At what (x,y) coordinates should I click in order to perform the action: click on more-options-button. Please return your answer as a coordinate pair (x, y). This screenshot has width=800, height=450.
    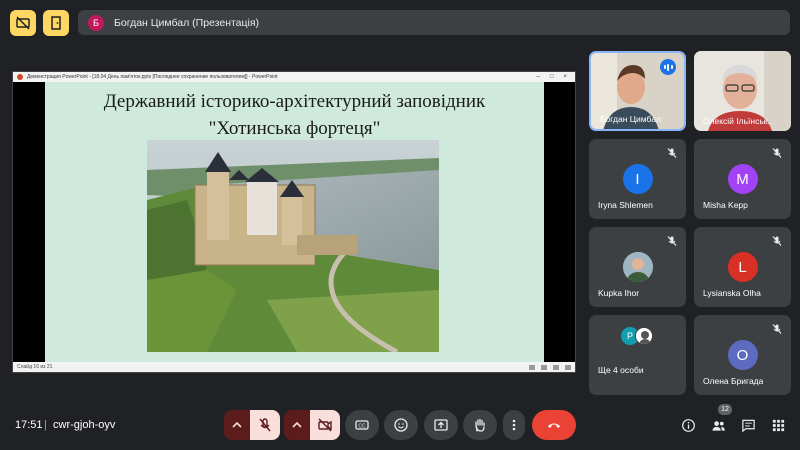
    Looking at the image, I should click on (514, 425).